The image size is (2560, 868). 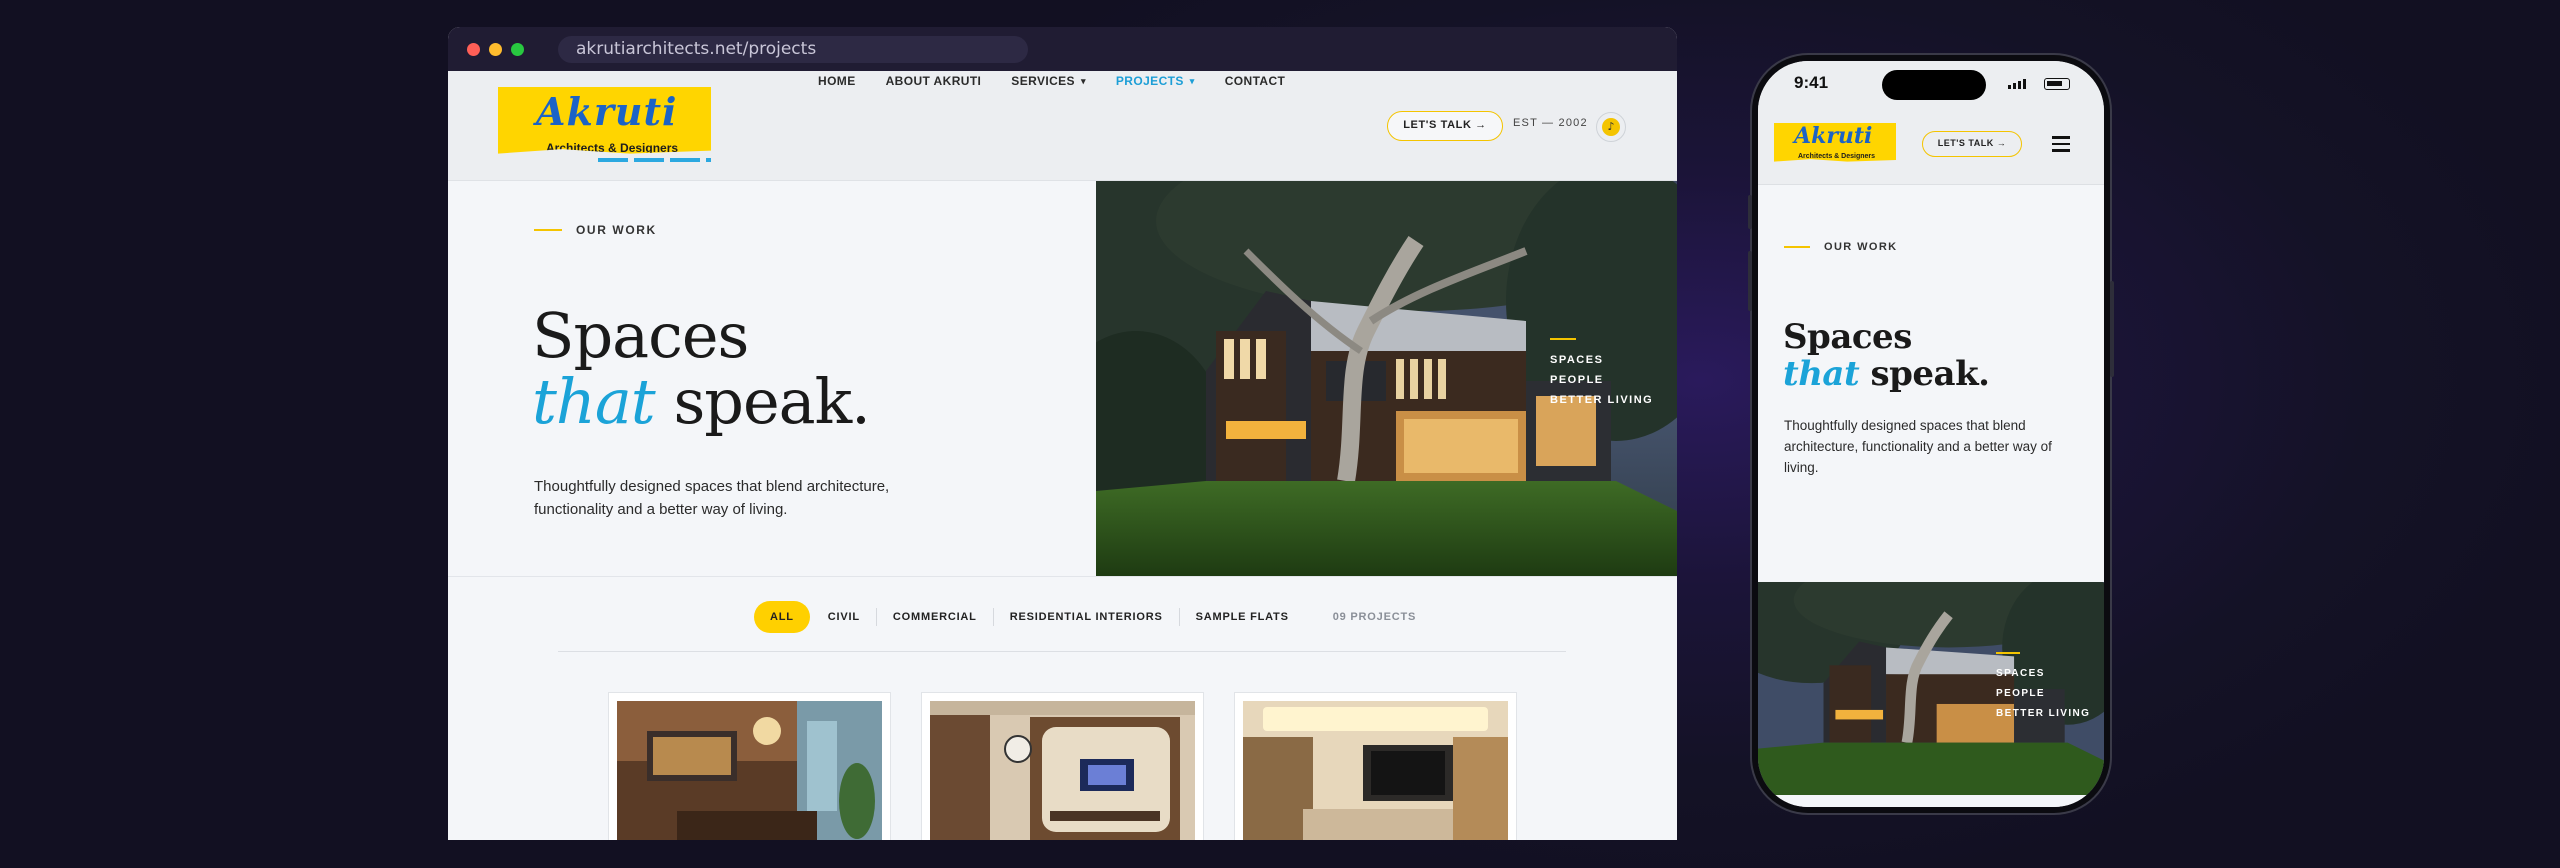 I want to click on project-card-tv-lounge, so click(x=1062, y=766).